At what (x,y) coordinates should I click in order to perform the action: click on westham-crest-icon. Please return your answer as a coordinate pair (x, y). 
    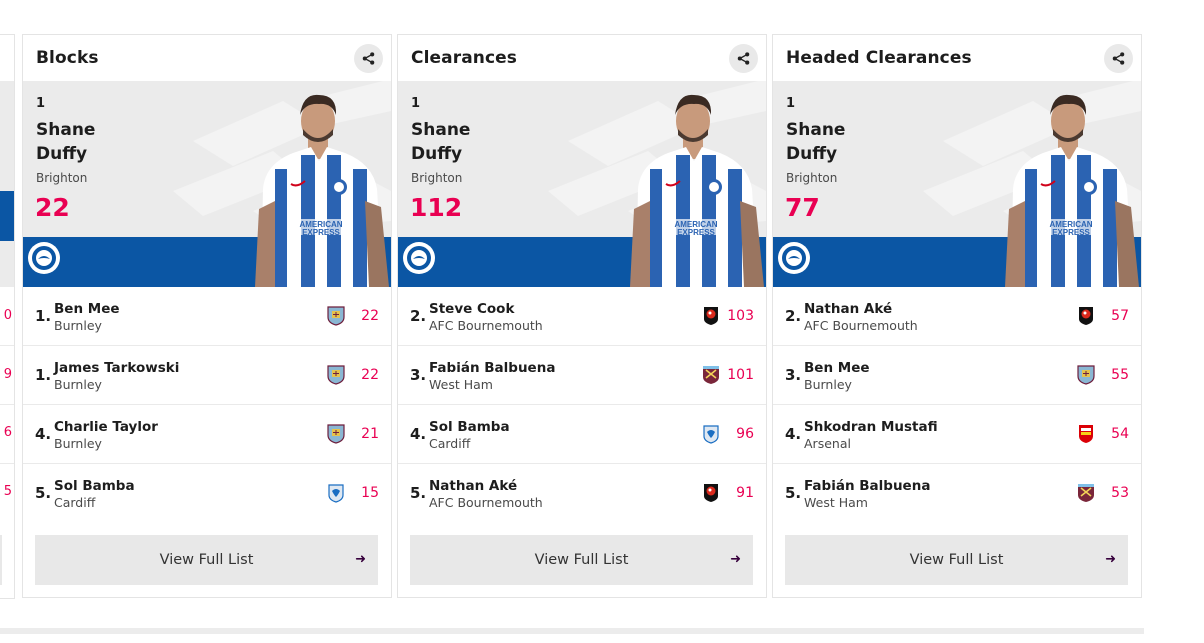
    Looking at the image, I should click on (1086, 493).